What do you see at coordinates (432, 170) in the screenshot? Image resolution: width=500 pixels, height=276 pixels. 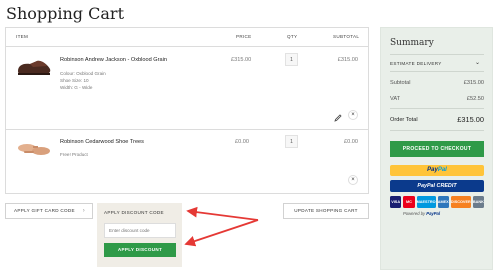 I see `paypal-logo-pay: Pay` at bounding box center [432, 170].